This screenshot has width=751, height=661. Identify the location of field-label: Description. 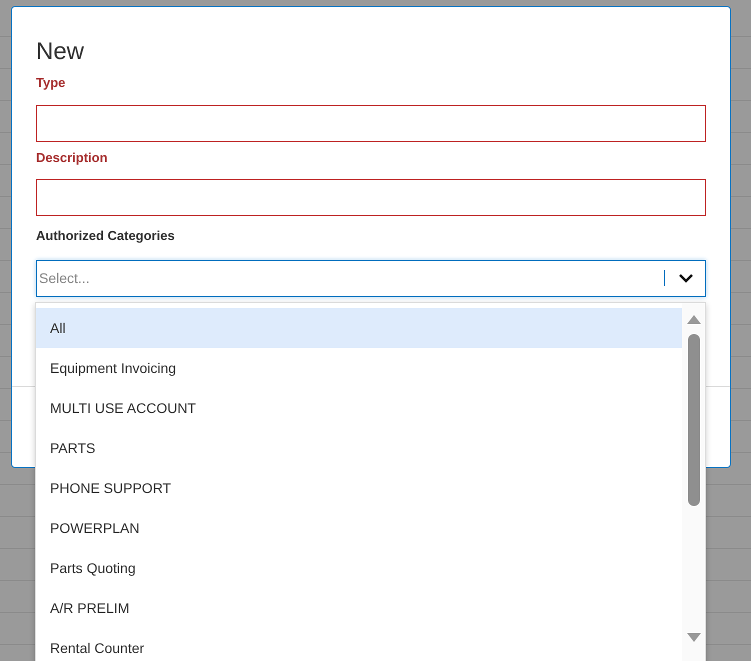
(72, 157).